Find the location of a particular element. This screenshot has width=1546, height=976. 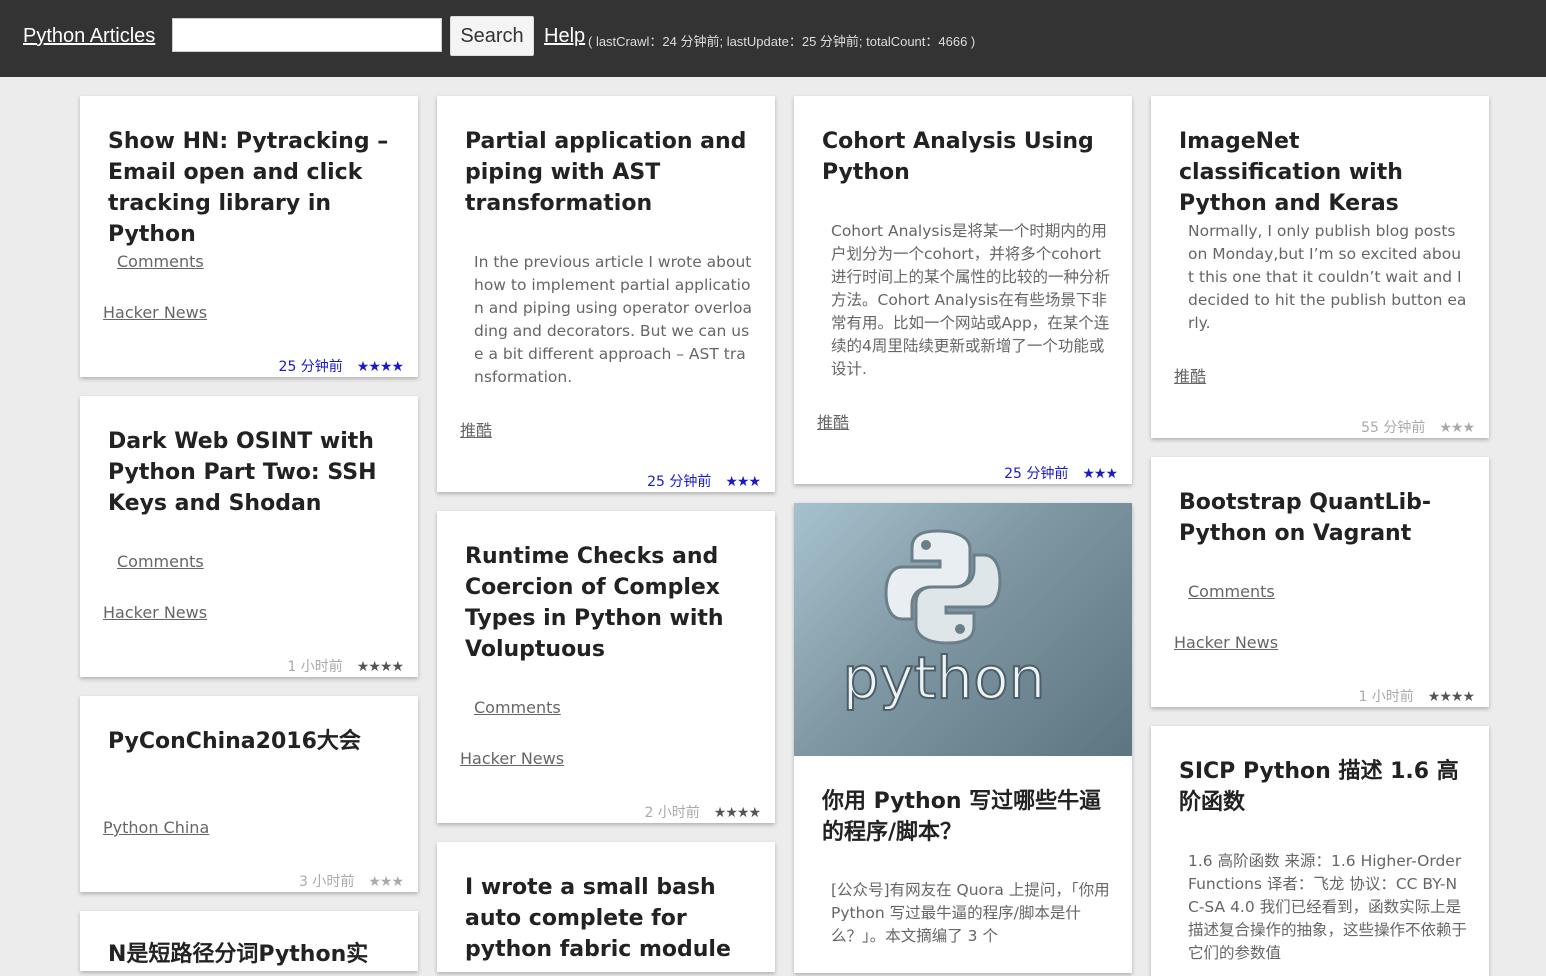

search-button: Search is located at coordinates (492, 36).